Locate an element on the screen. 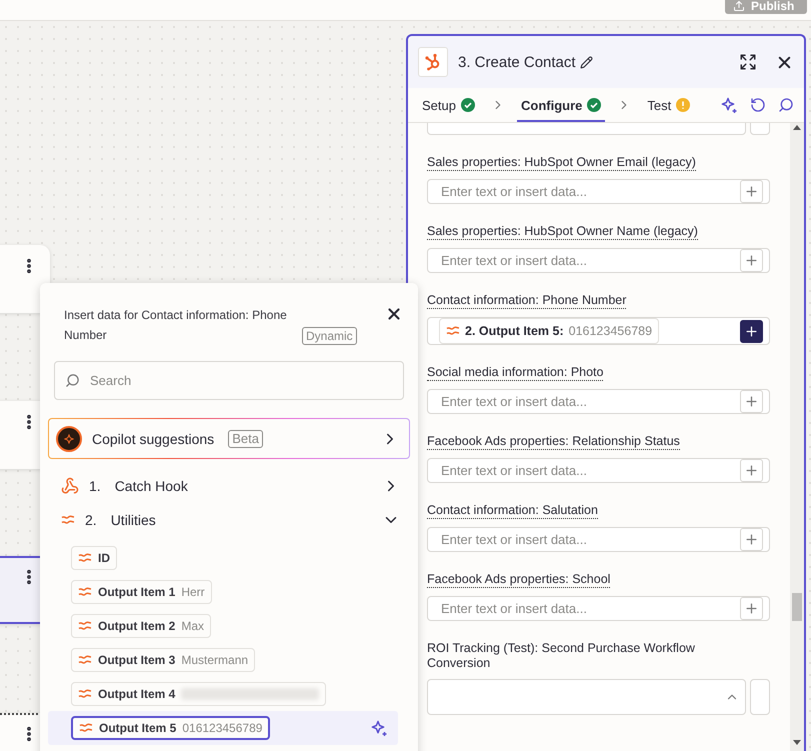 The image size is (811, 751). edit-icon is located at coordinates (586, 62).